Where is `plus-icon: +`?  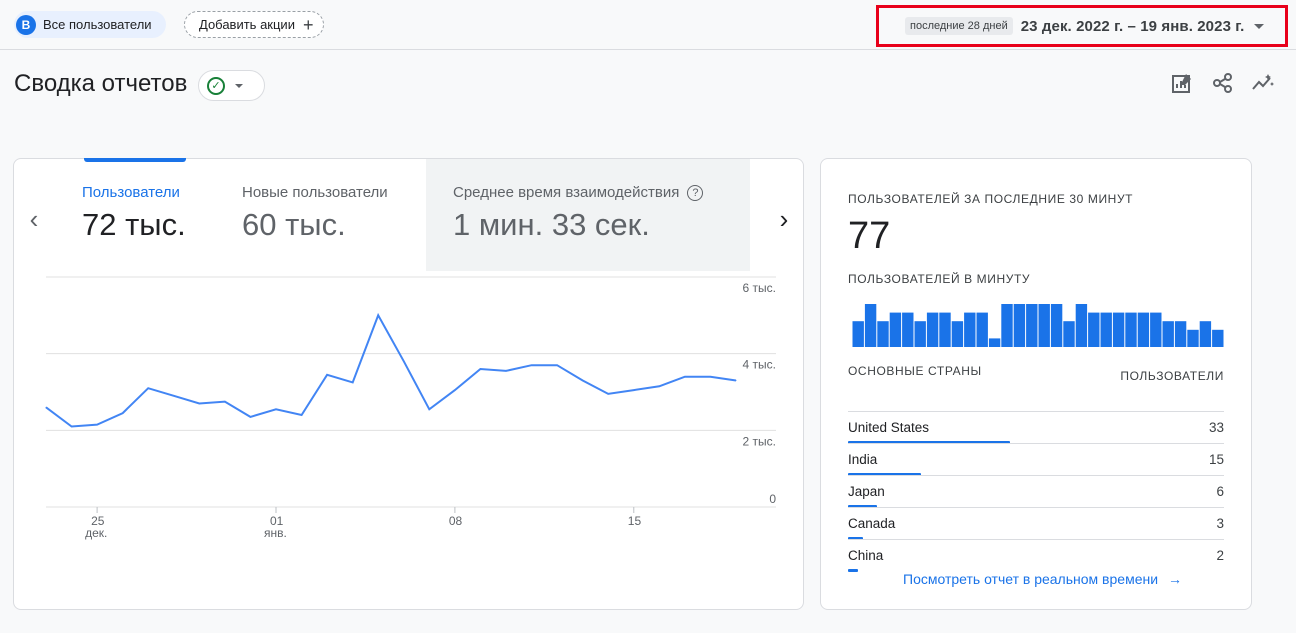
plus-icon: + is located at coordinates (308, 24).